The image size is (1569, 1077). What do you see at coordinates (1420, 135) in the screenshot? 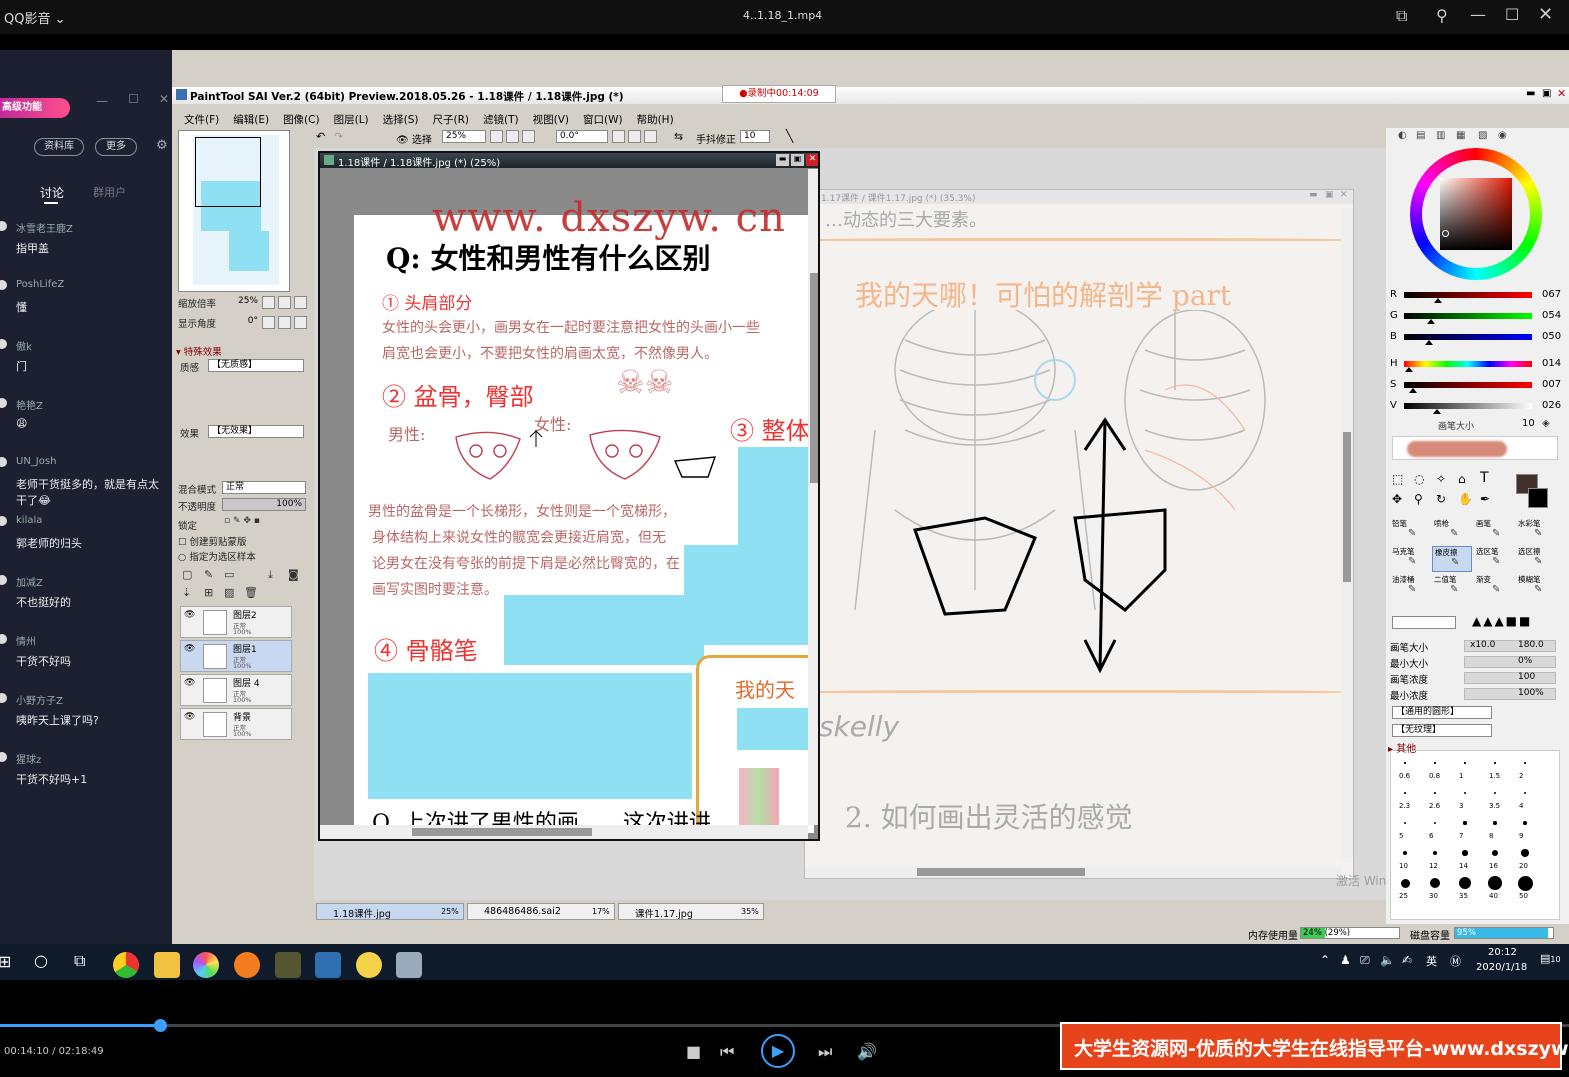
I see `rgb-slider-tab: ▤` at bounding box center [1420, 135].